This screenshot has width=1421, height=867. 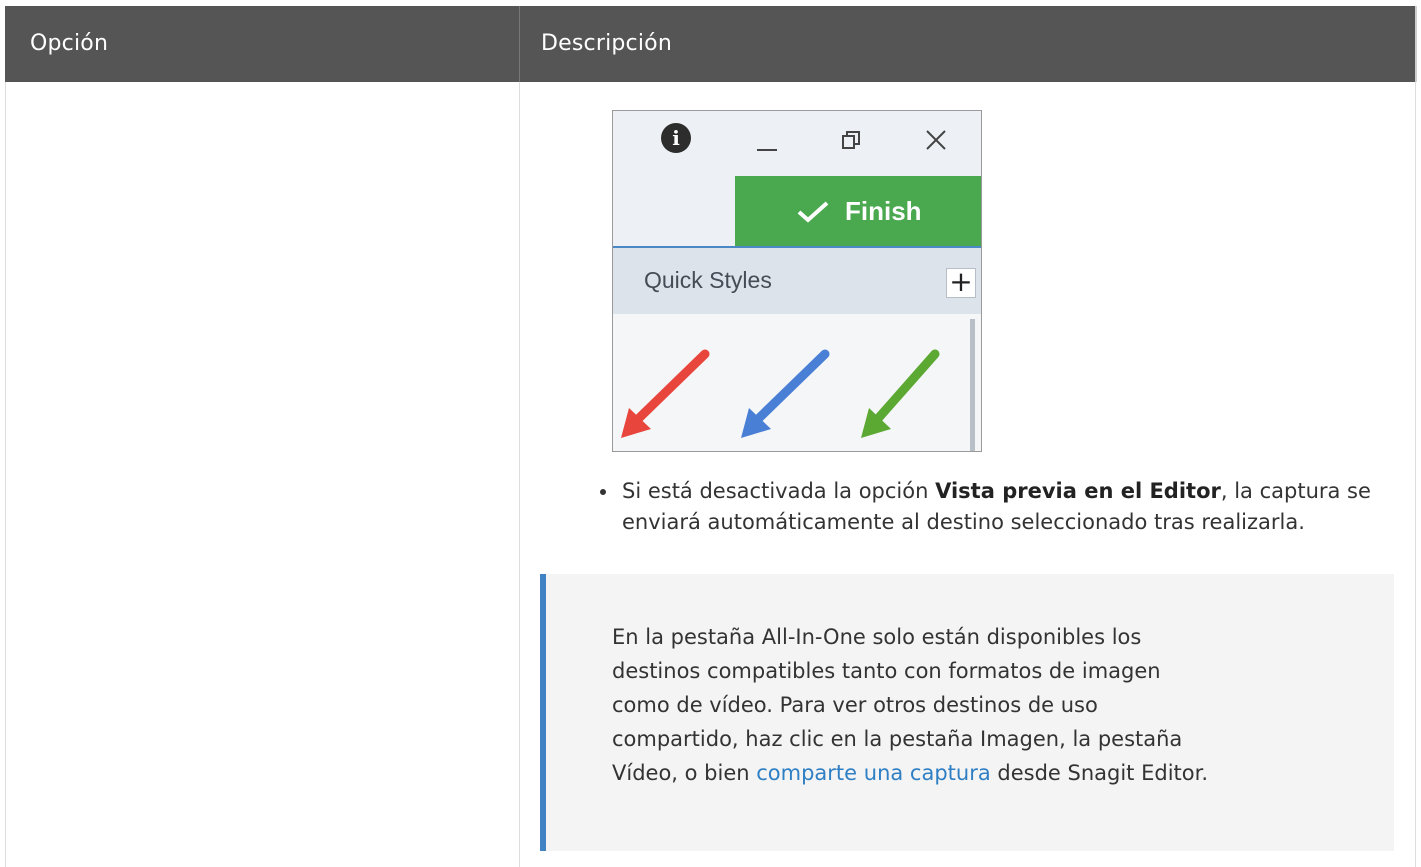 What do you see at coordinates (961, 283) in the screenshot?
I see `plus-icon: +` at bounding box center [961, 283].